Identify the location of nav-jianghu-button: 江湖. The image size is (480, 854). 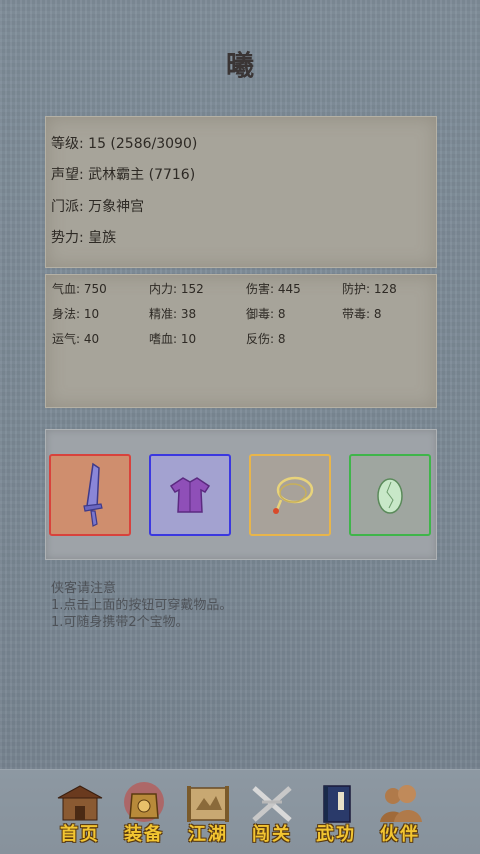
(208, 813).